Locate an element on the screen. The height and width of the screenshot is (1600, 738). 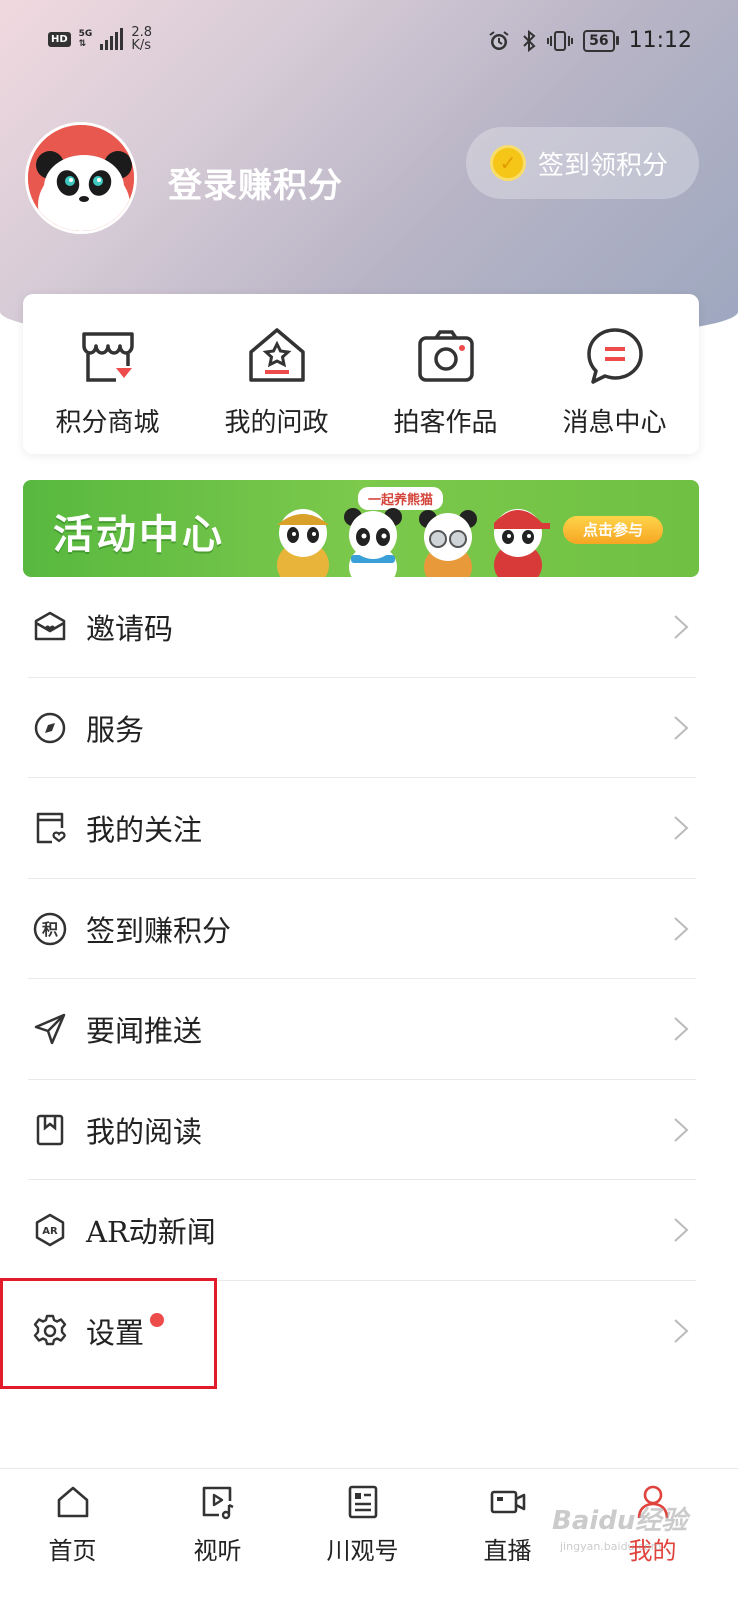
network-type-label: 5G is located at coordinates (85, 34).